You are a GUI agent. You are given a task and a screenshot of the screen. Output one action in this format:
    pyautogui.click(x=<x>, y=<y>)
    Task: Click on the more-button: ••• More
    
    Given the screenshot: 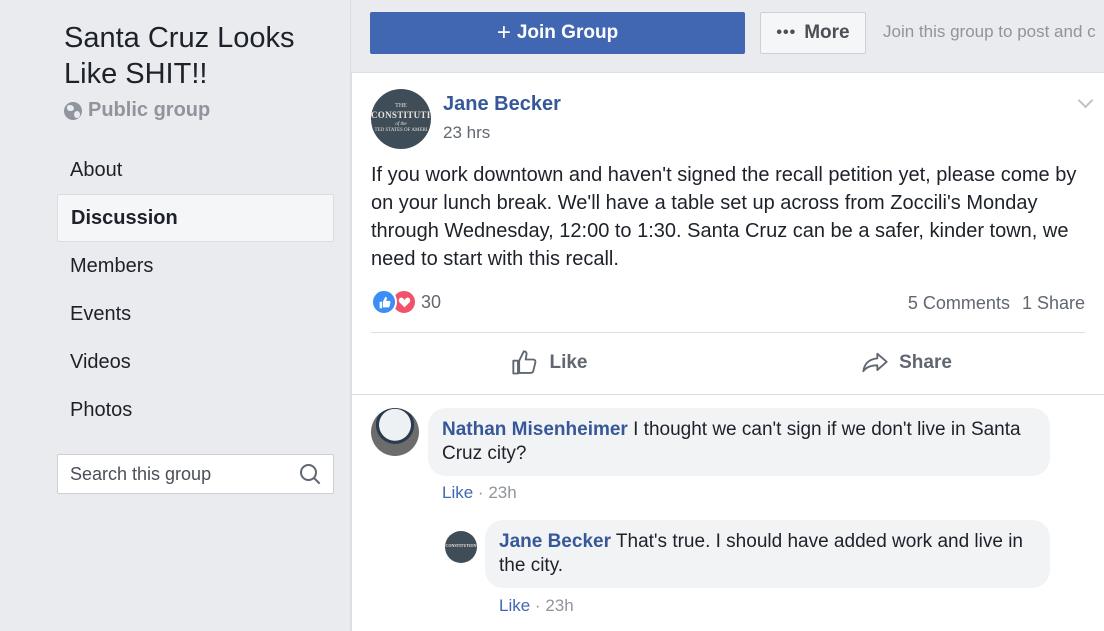 What is the action you would take?
    pyautogui.click(x=813, y=33)
    